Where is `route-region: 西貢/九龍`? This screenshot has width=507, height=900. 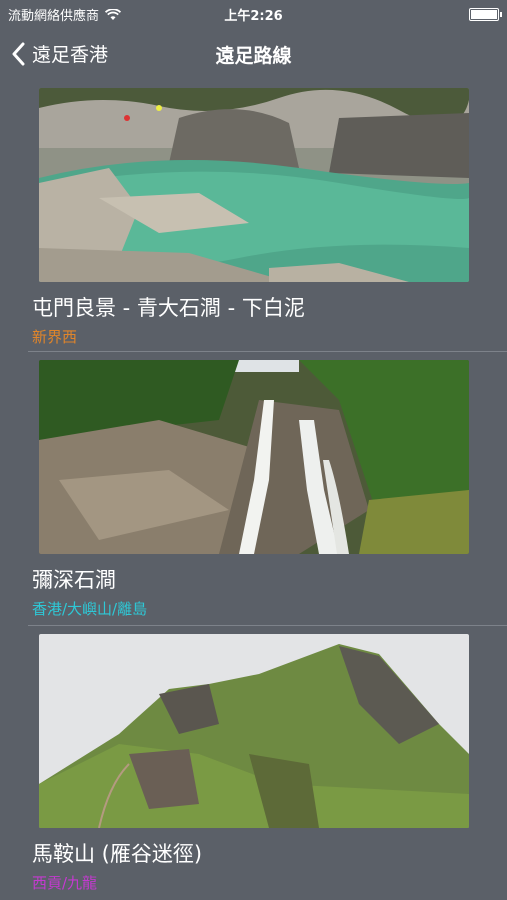
route-region: 西貢/九龍 is located at coordinates (65, 883).